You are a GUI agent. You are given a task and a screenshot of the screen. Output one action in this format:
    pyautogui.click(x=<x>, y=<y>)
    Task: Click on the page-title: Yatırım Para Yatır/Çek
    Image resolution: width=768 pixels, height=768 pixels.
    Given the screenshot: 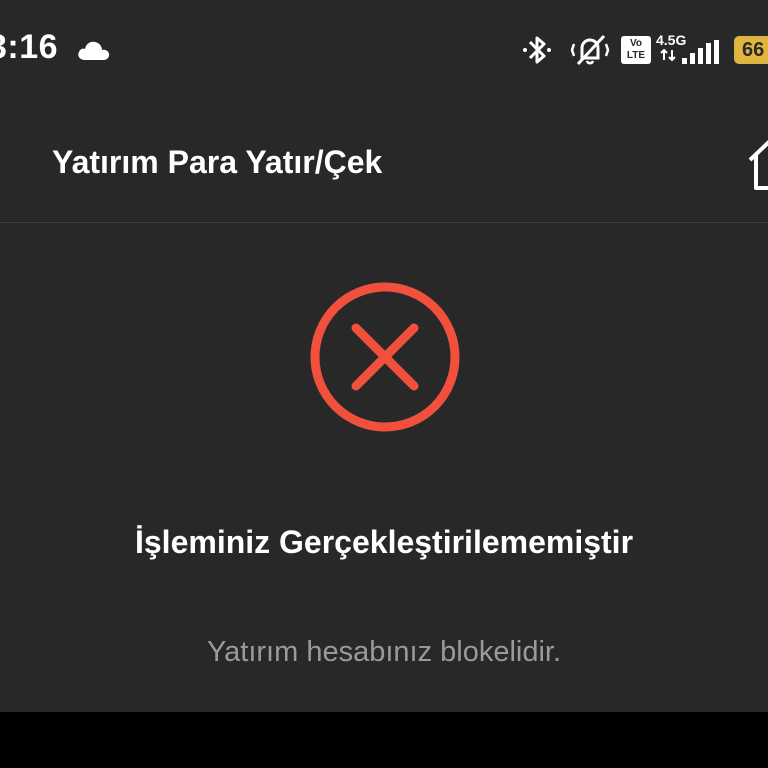 What is the action you would take?
    pyautogui.click(x=217, y=162)
    